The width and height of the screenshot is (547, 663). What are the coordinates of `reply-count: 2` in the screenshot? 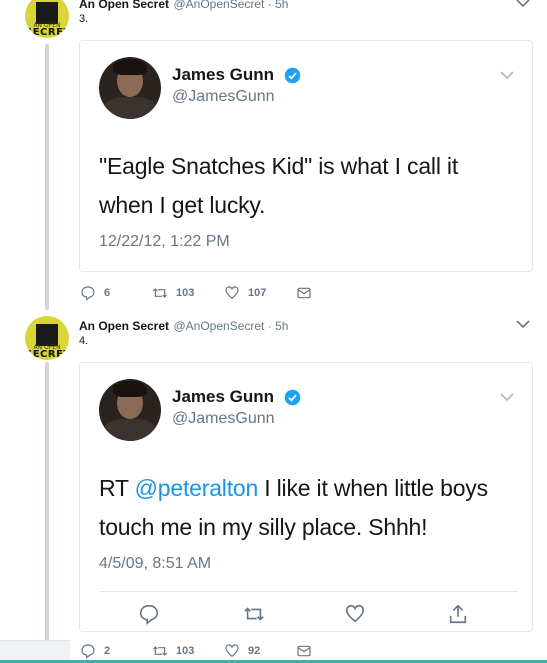 It's located at (107, 651).